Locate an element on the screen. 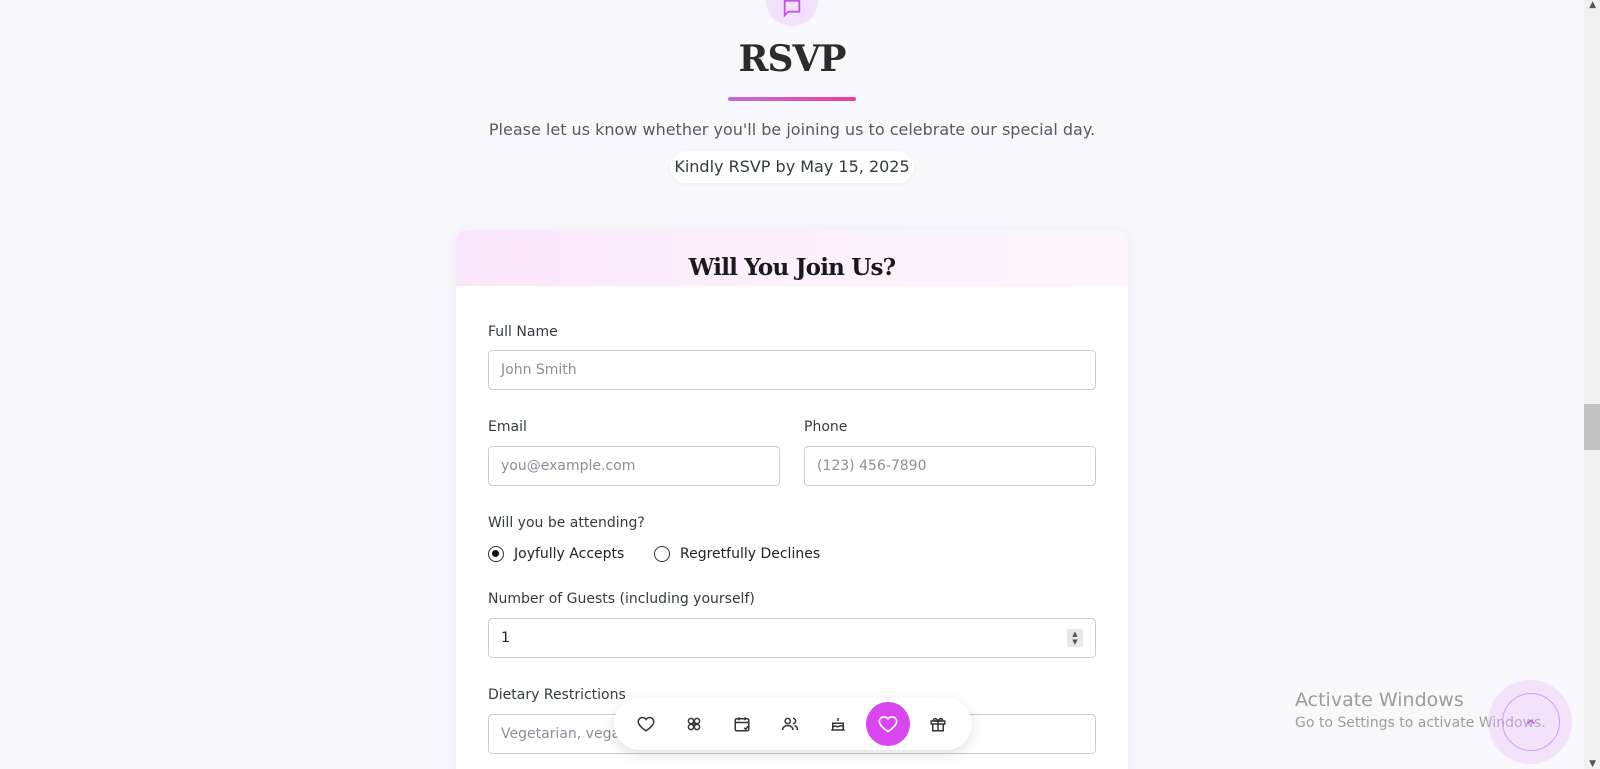 Image resolution: width=1600 pixels, height=769 pixels. phone-label: Phone is located at coordinates (826, 427).